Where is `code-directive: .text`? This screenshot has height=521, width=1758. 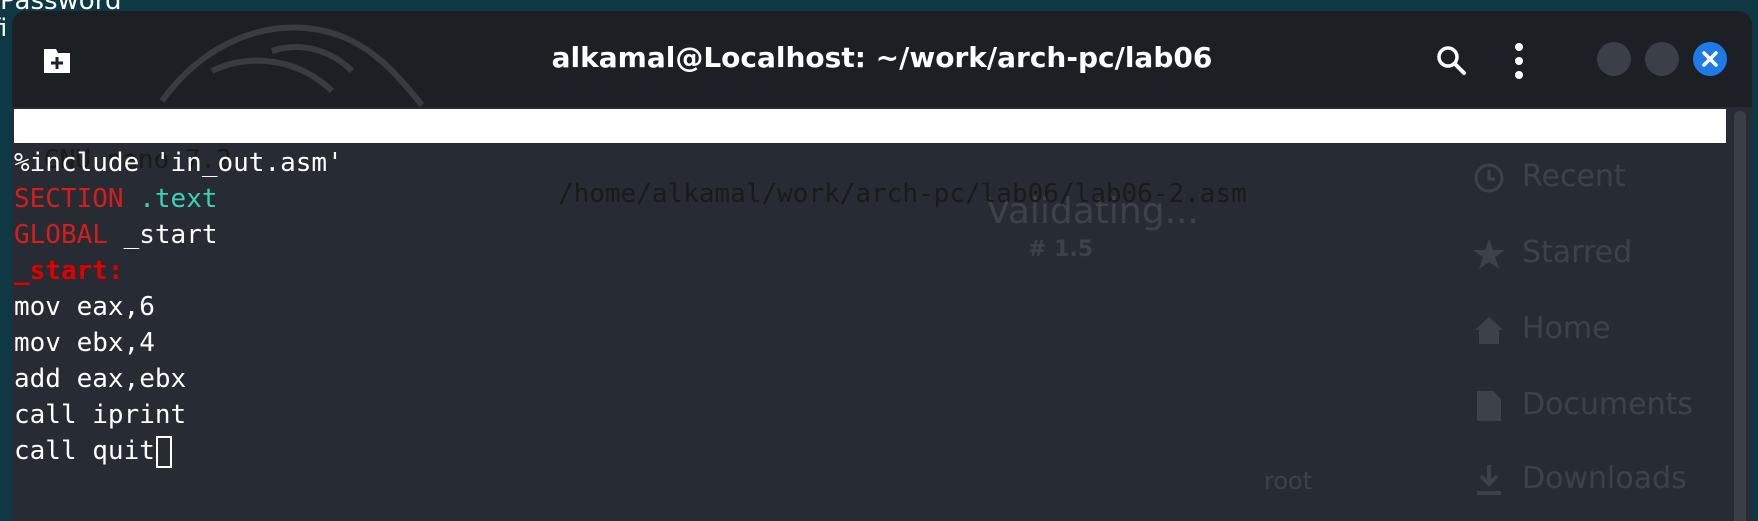
code-directive: .text is located at coordinates (178, 199).